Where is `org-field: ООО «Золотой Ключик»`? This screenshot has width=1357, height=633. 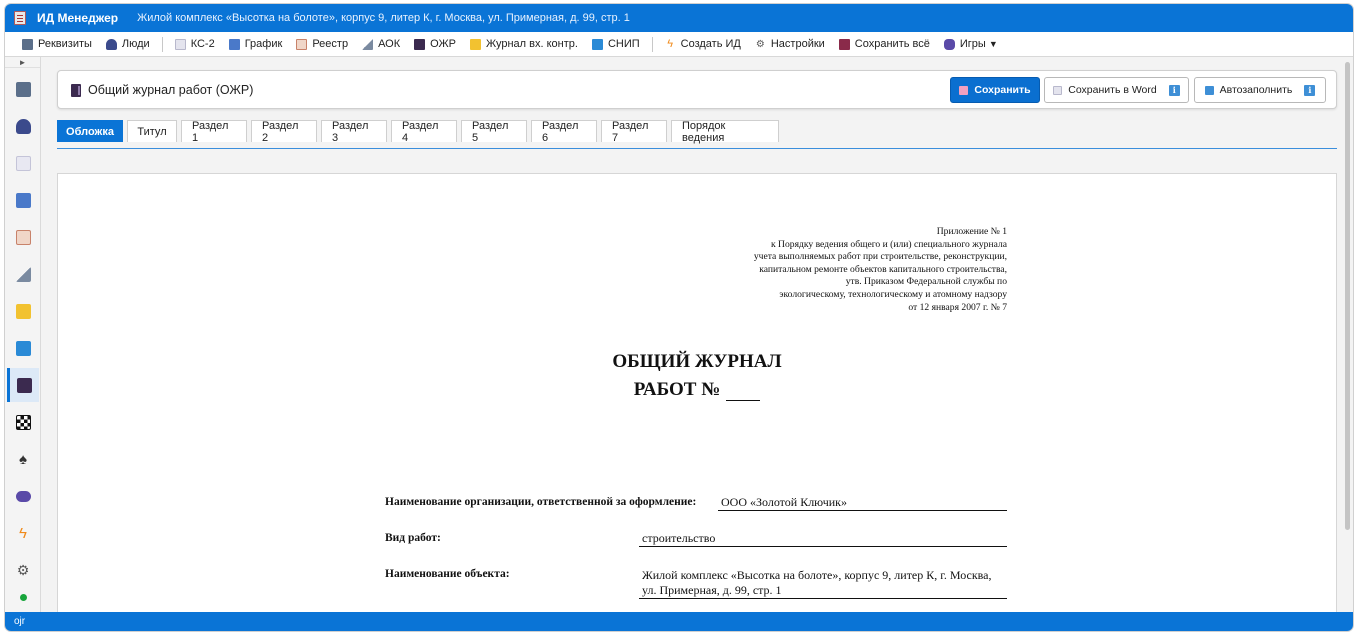 org-field: ООО «Золотой Ключик» is located at coordinates (862, 503).